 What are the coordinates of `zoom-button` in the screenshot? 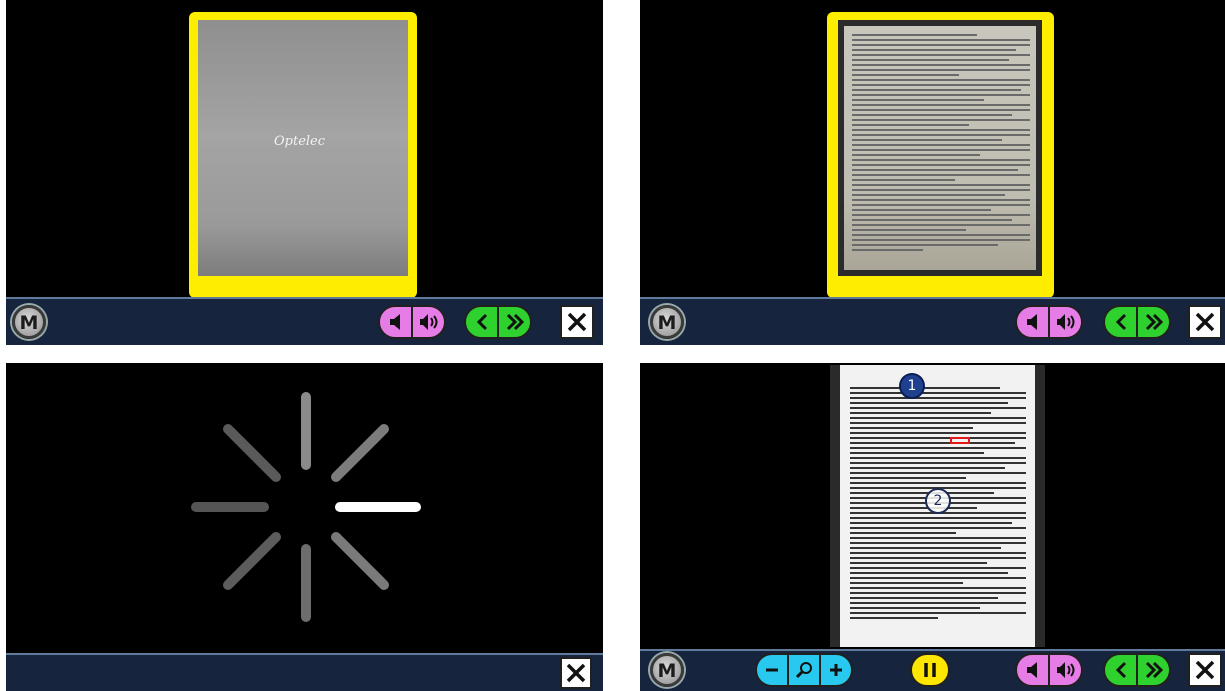 It's located at (803, 670).